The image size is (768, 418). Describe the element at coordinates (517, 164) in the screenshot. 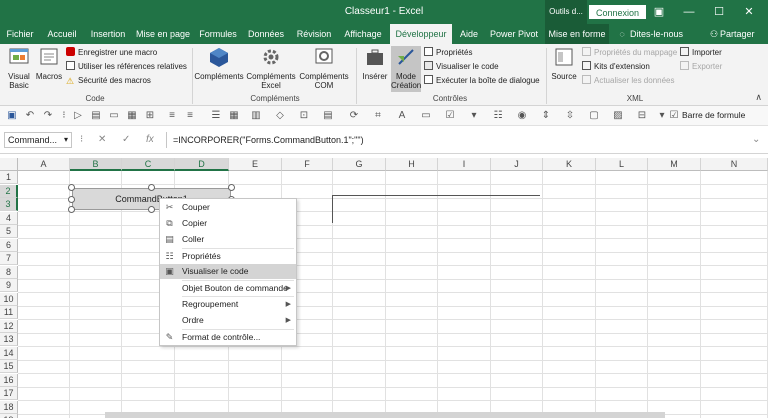

I see `column-header: J` at that location.